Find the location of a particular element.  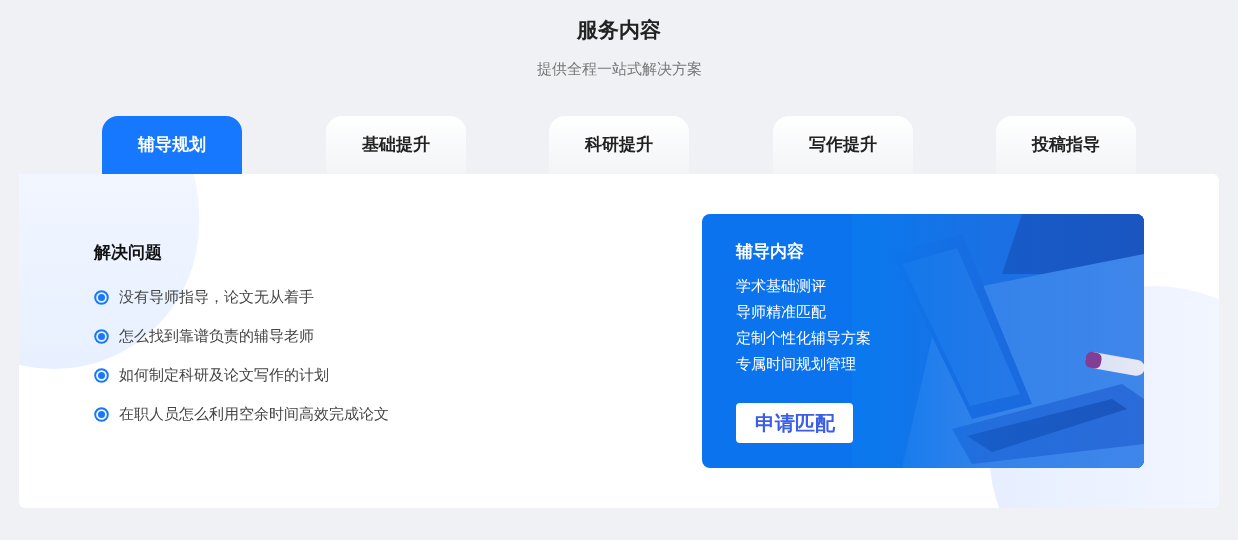

section-title: 服务内容 is located at coordinates (619, 30).